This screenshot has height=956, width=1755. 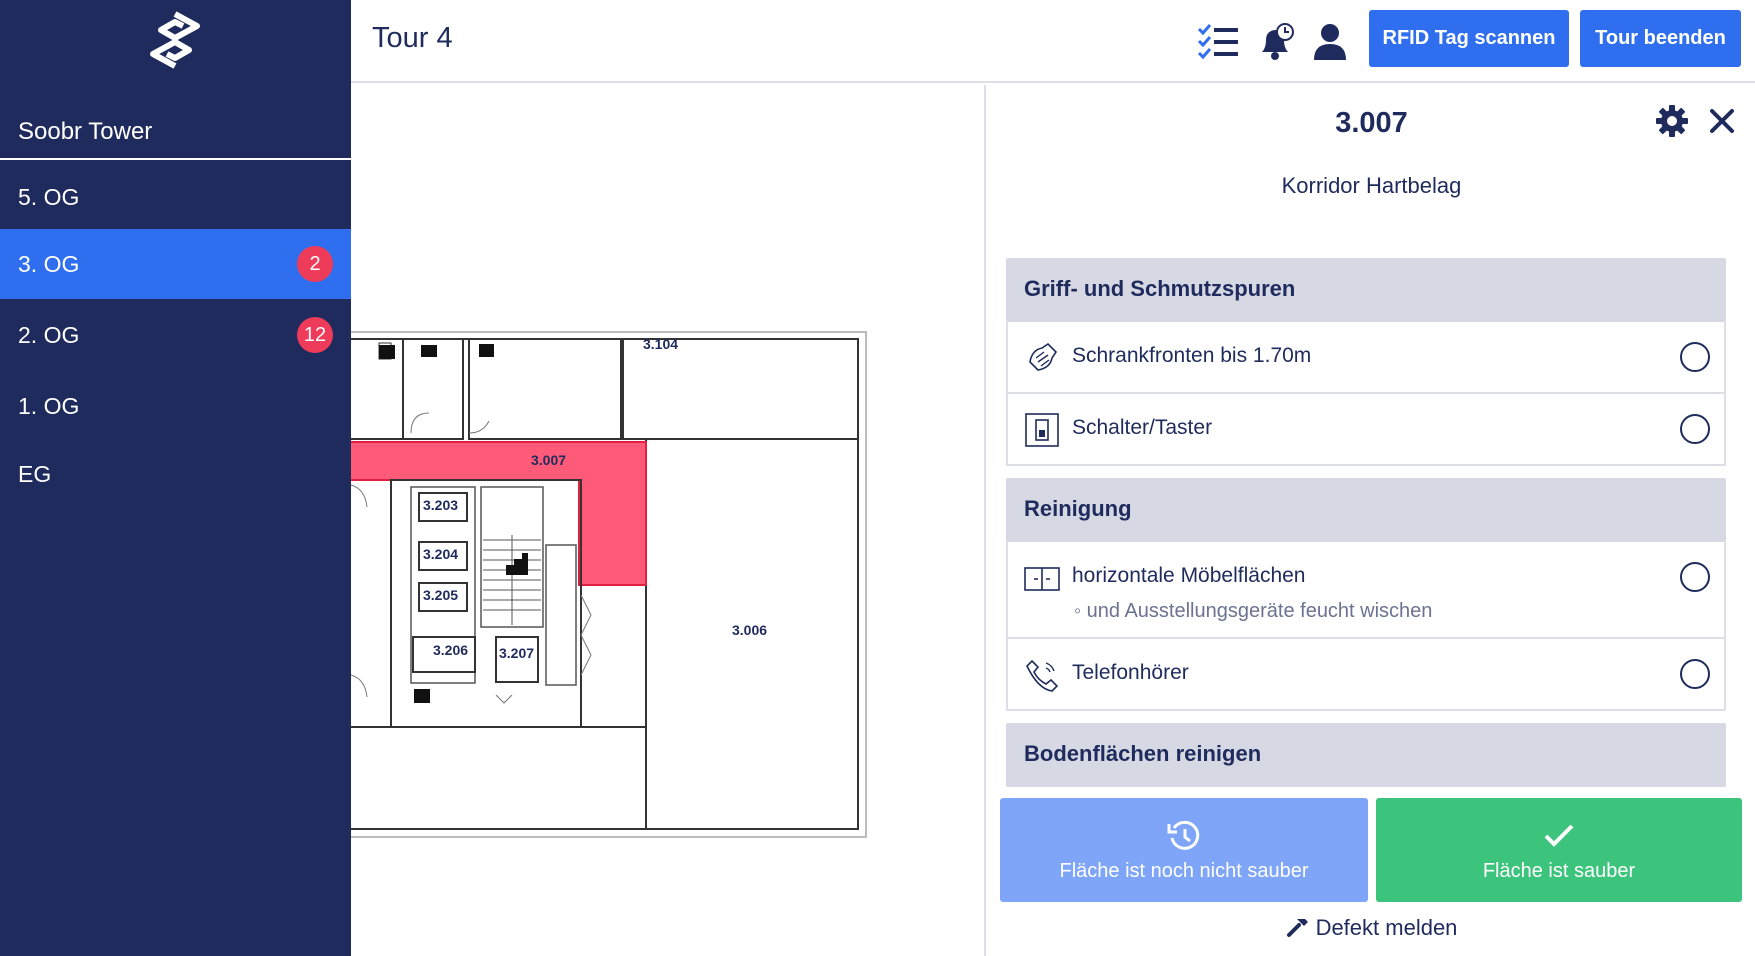 What do you see at coordinates (450, 650) in the screenshot?
I see `room-label: 3.206` at bounding box center [450, 650].